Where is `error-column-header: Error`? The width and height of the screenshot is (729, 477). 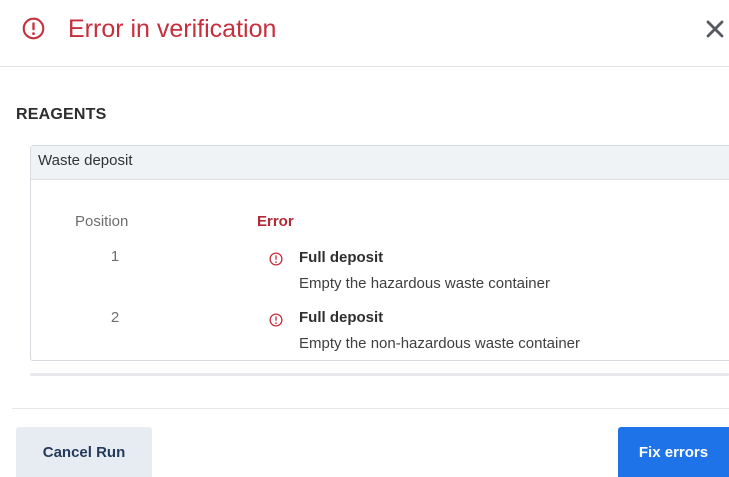
error-column-header: Error is located at coordinates (275, 221).